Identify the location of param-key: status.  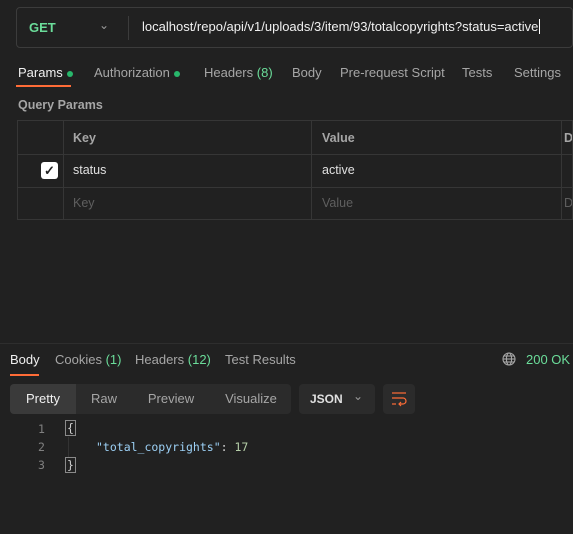
(89, 170).